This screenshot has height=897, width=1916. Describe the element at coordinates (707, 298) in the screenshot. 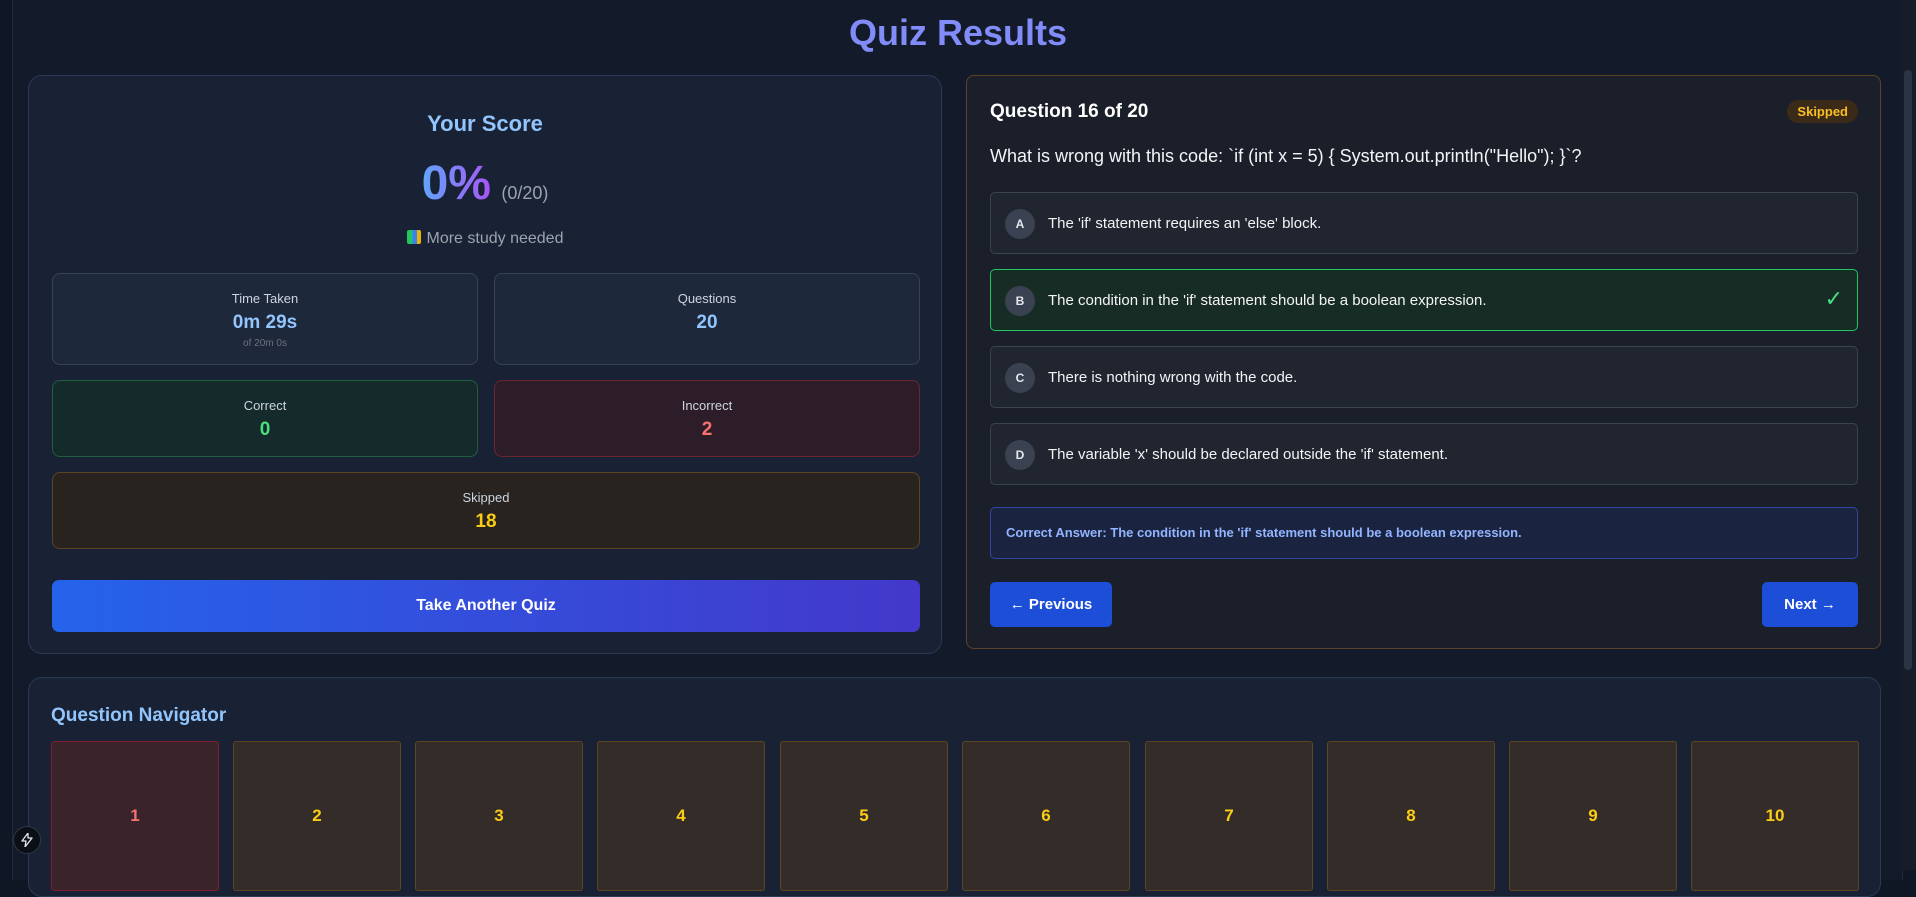

I see `stat-label: Questions` at that location.